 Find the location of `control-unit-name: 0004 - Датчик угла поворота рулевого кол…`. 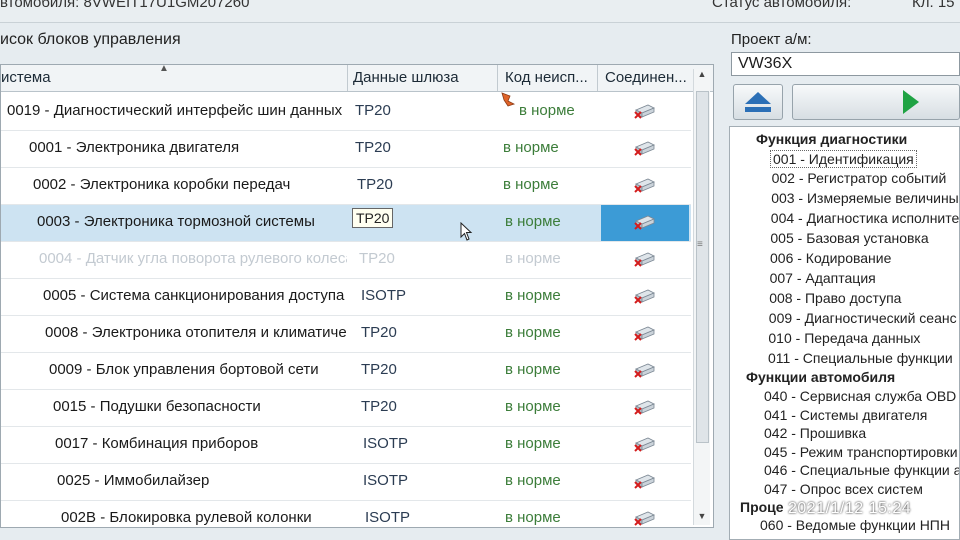

control-unit-name: 0004 - Датчик угла поворота рулевого кол… is located at coordinates (193, 258).